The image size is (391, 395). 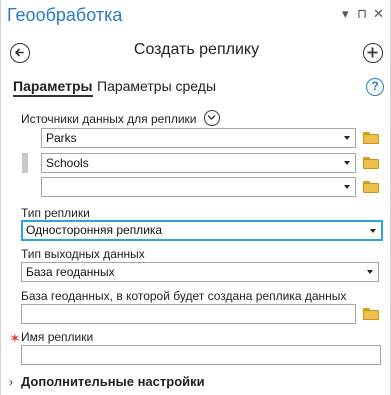 What do you see at coordinates (109, 119) in the screenshot?
I see `sources-label: Источники данных для реплики` at bounding box center [109, 119].